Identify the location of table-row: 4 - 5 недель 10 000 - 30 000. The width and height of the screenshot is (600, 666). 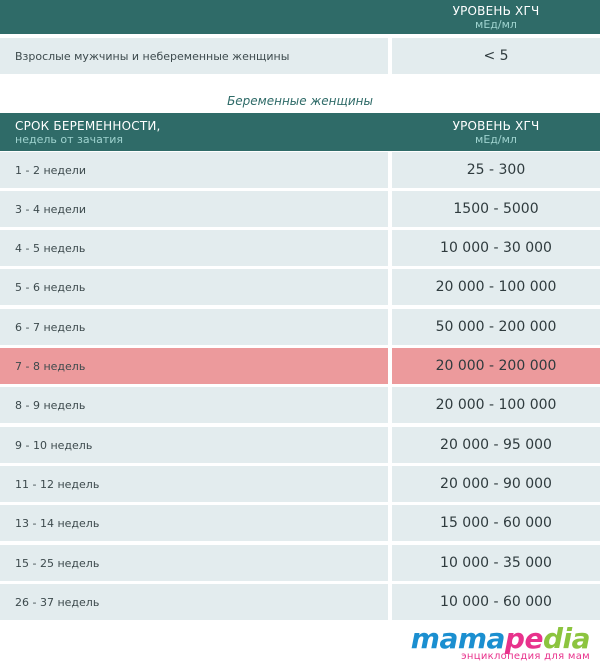
(300, 248).